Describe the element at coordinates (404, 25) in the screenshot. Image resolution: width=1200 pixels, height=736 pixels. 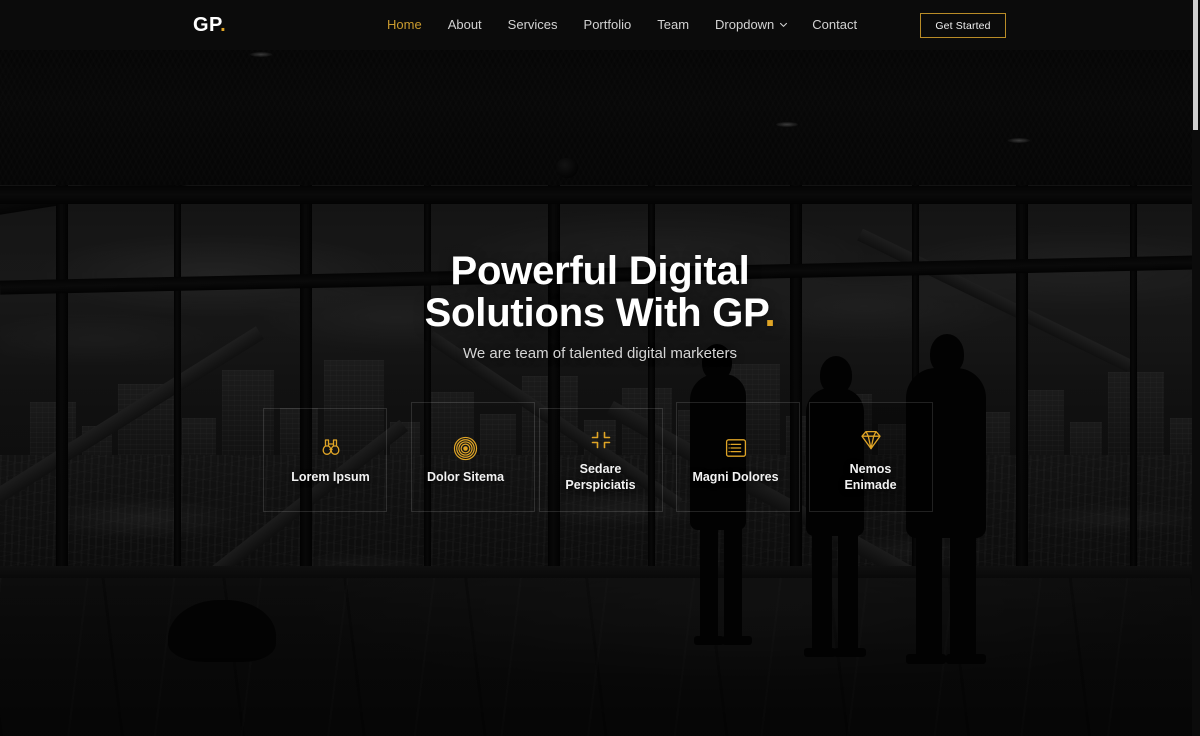
I see `nav-item-home: Home` at that location.